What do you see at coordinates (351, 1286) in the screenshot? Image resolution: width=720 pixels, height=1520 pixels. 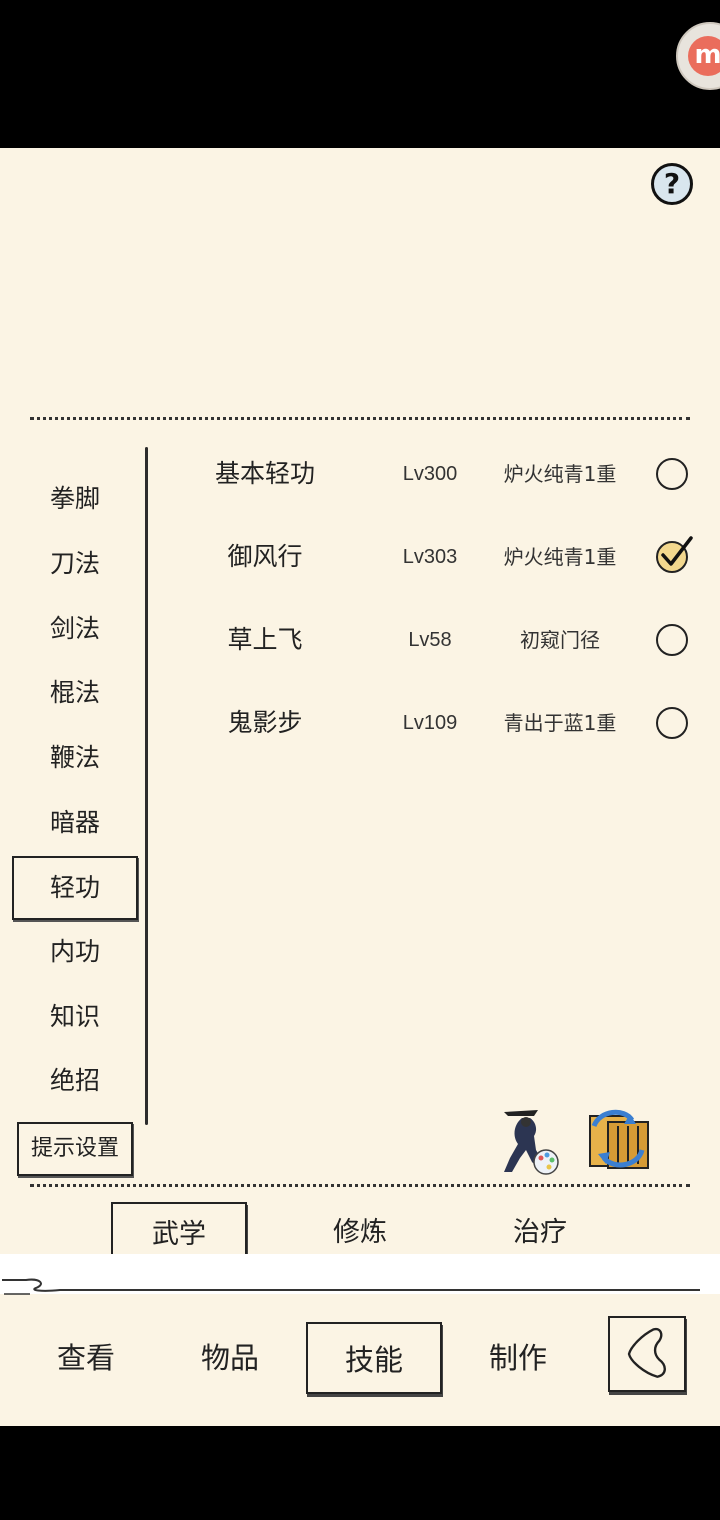 I see `brush-stroke-divider` at bounding box center [351, 1286].